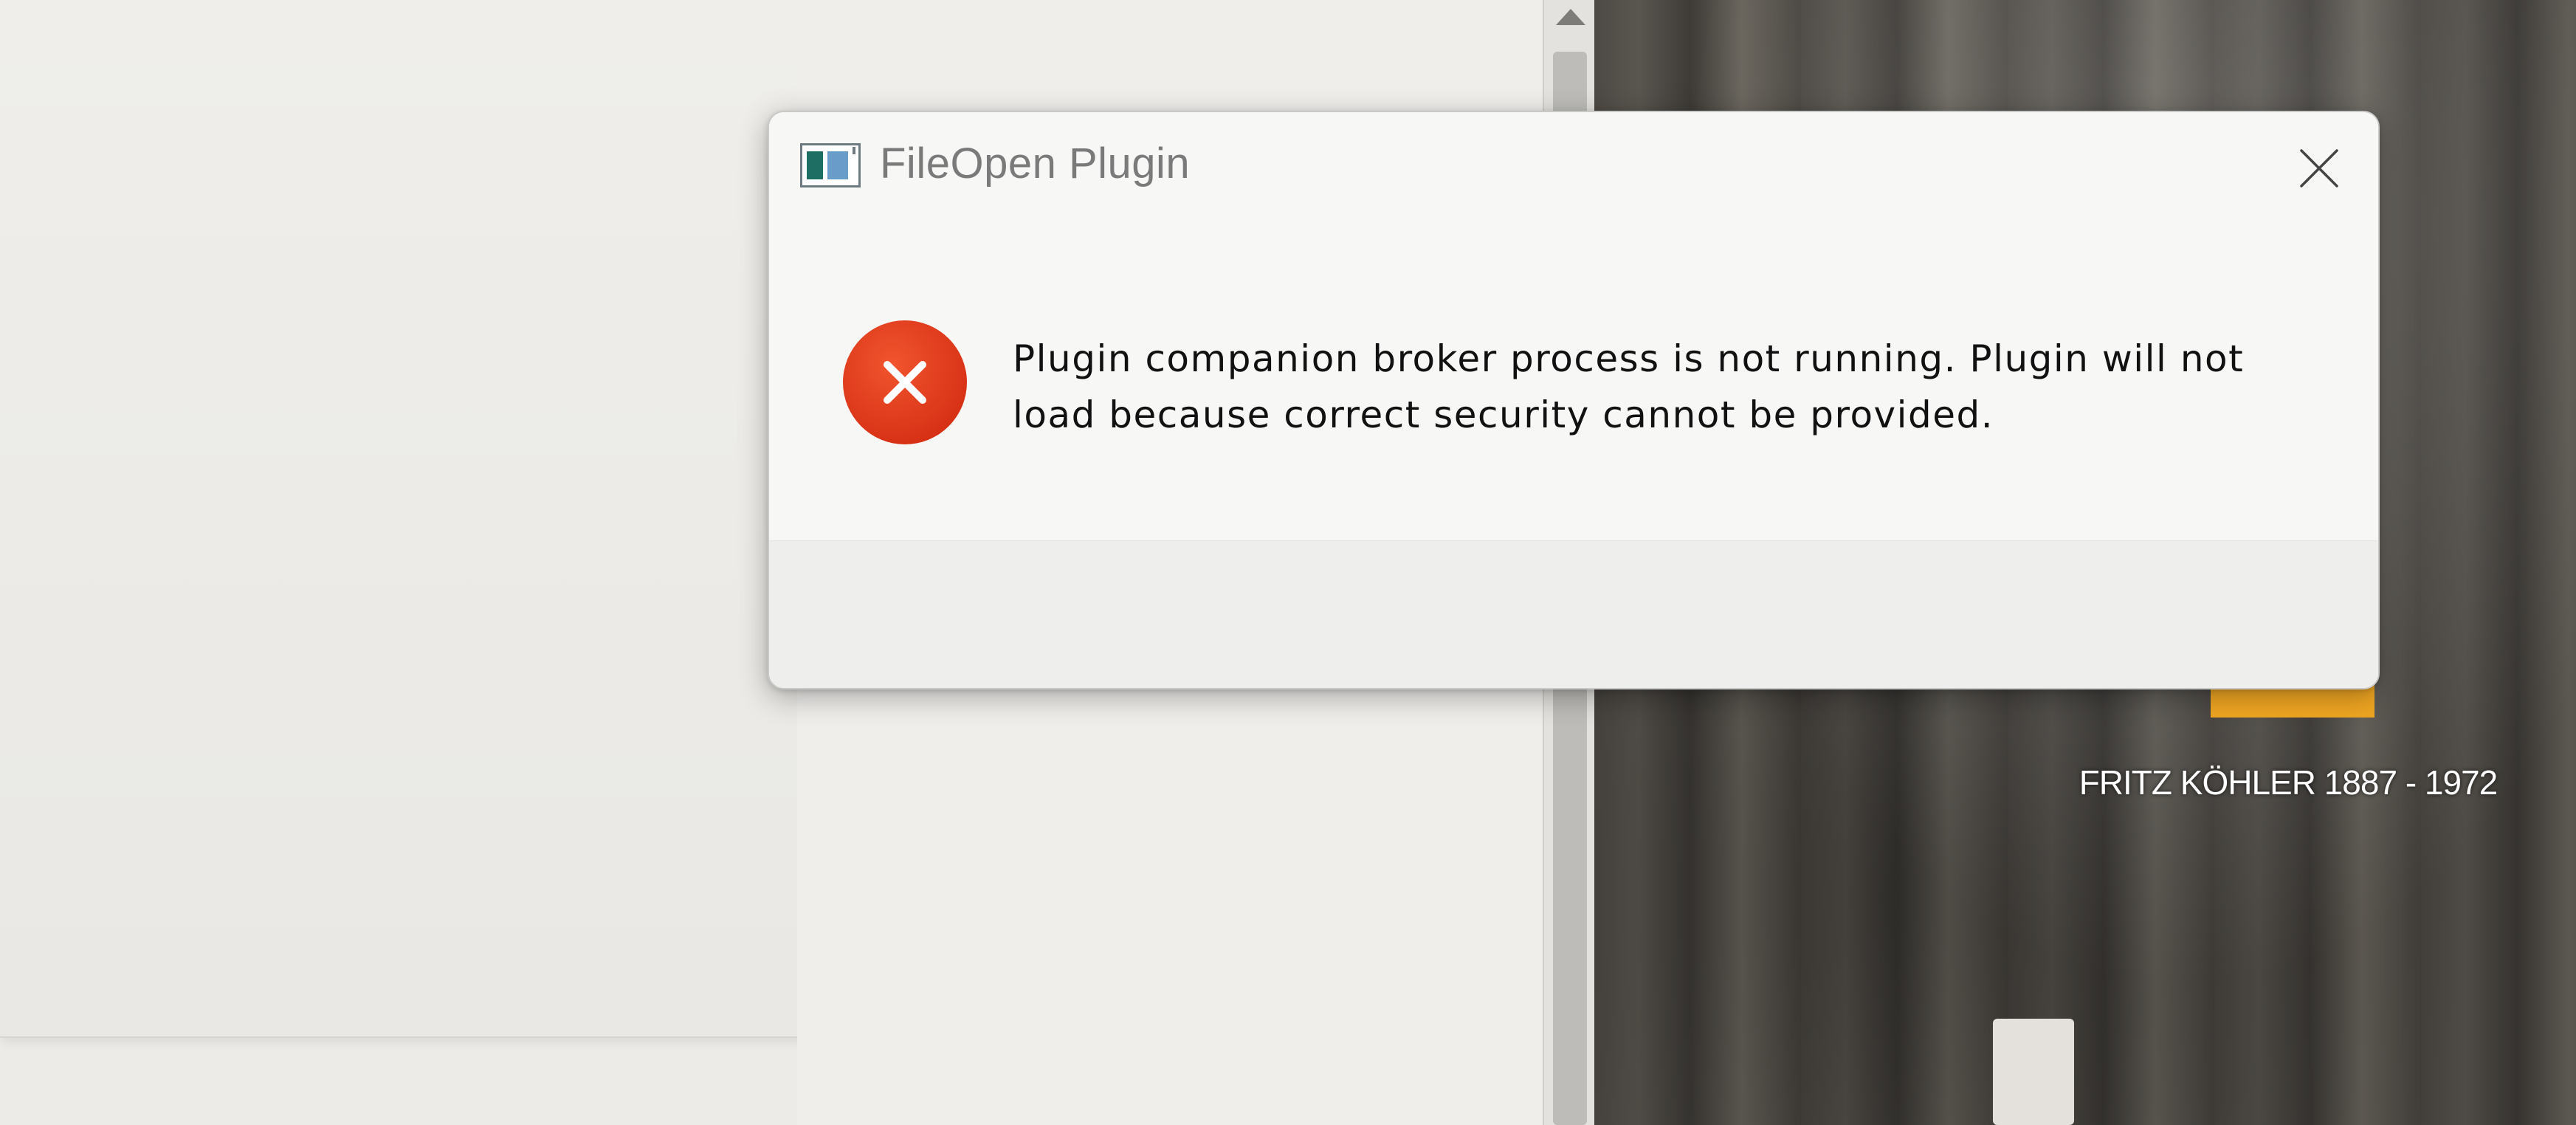 This screenshot has height=1125, width=2576. What do you see at coordinates (1035, 164) in the screenshot?
I see `dialog-title: FileOpen Plugin` at bounding box center [1035, 164].